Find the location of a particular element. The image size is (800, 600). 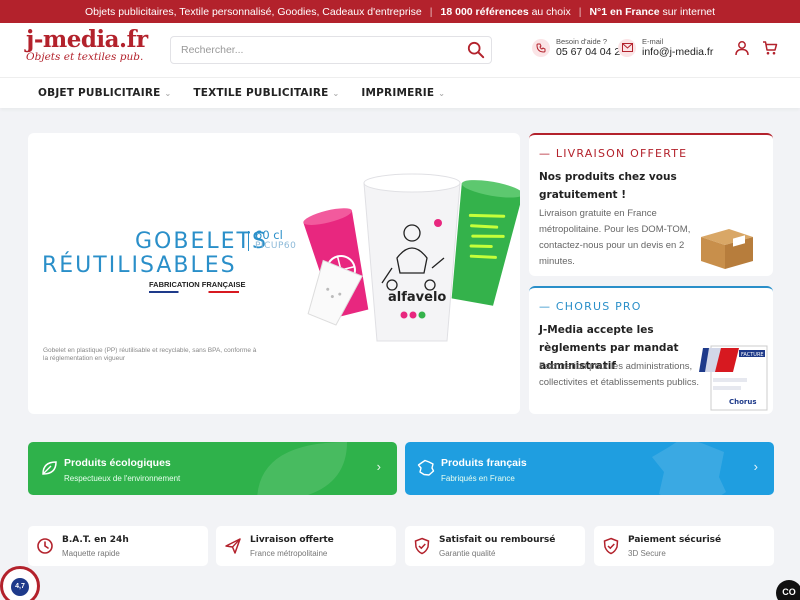

feature-satisfaction: Satisfait ou remboursé Garantie qualité is located at coordinates (495, 546).